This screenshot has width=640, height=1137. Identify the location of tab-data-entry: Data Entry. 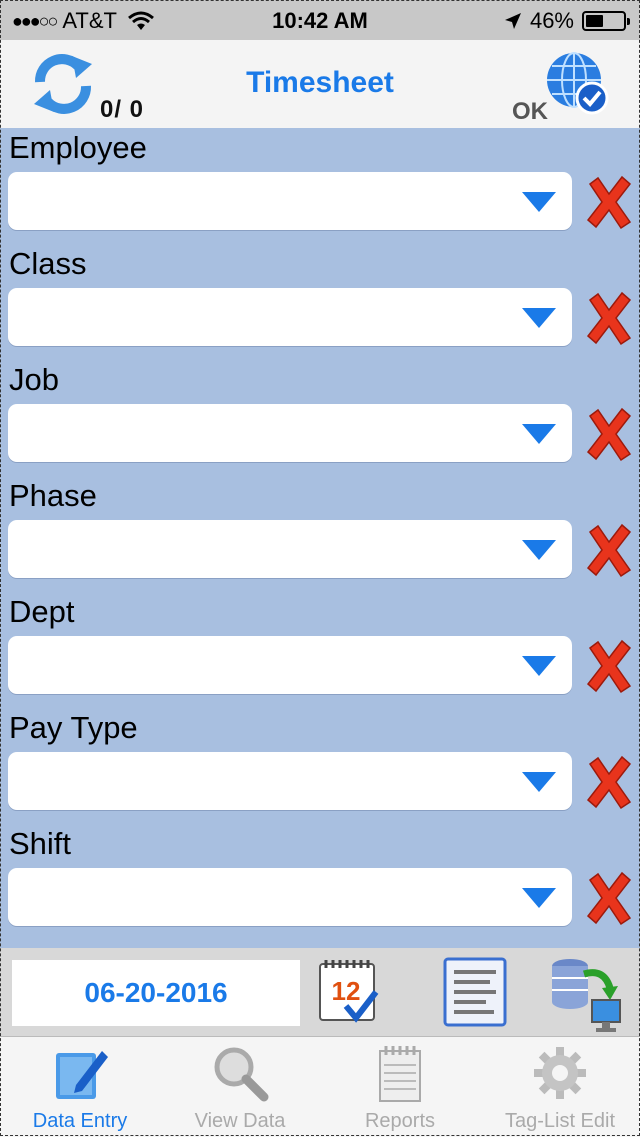
(80, 1087).